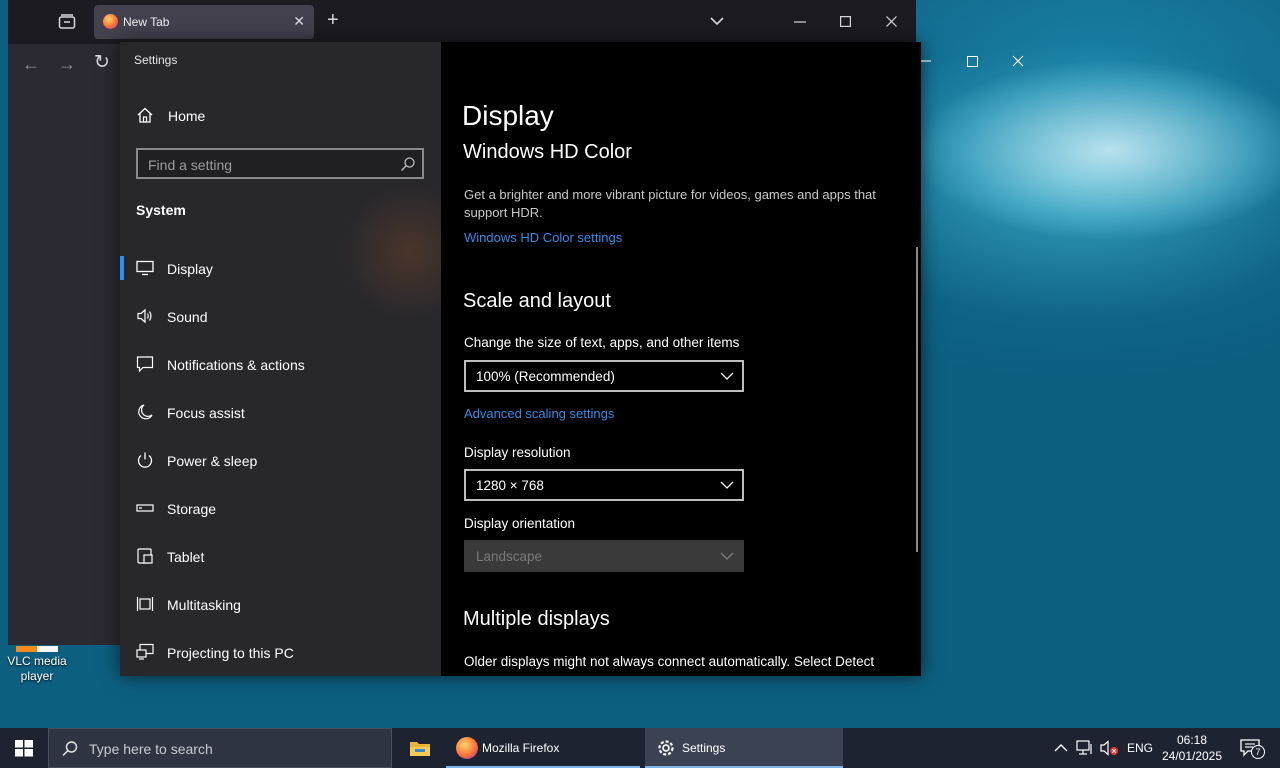 The width and height of the screenshot is (1280, 768). Describe the element at coordinates (281, 316) in the screenshot. I see `nav-item-sound: Sound` at that location.